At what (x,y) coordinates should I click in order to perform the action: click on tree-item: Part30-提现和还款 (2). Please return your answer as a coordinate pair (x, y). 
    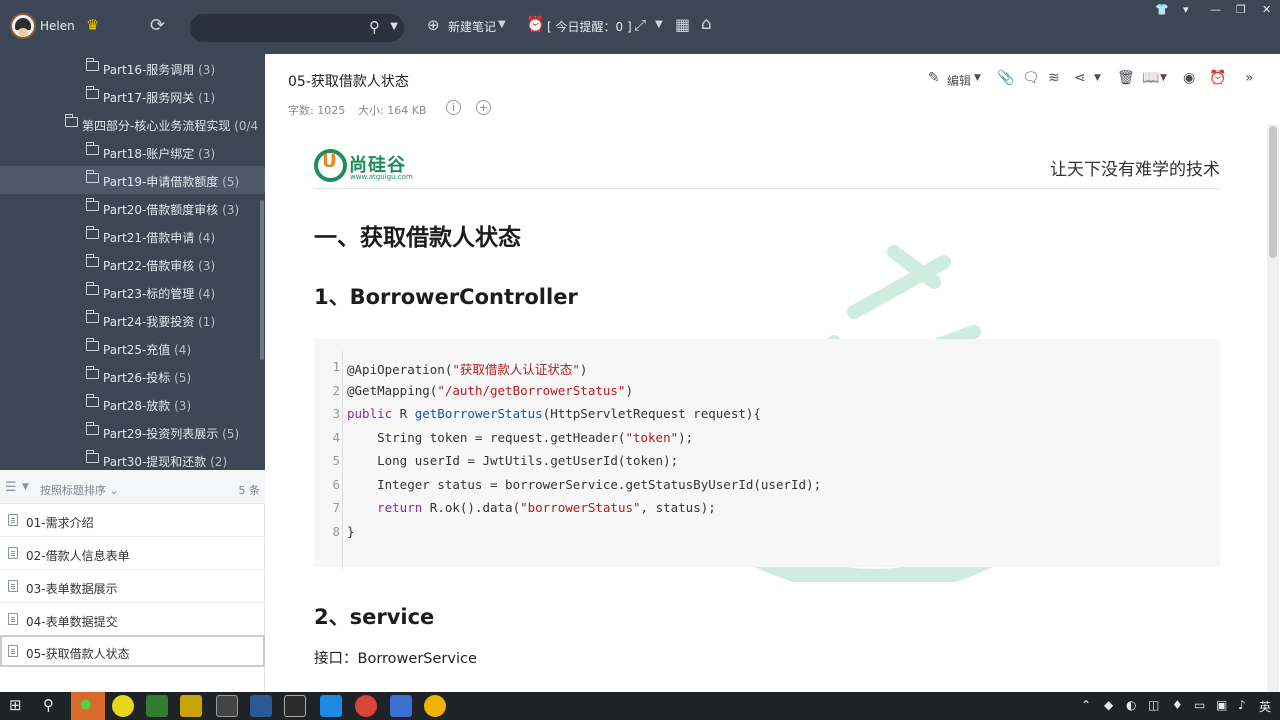
    Looking at the image, I should click on (132, 458).